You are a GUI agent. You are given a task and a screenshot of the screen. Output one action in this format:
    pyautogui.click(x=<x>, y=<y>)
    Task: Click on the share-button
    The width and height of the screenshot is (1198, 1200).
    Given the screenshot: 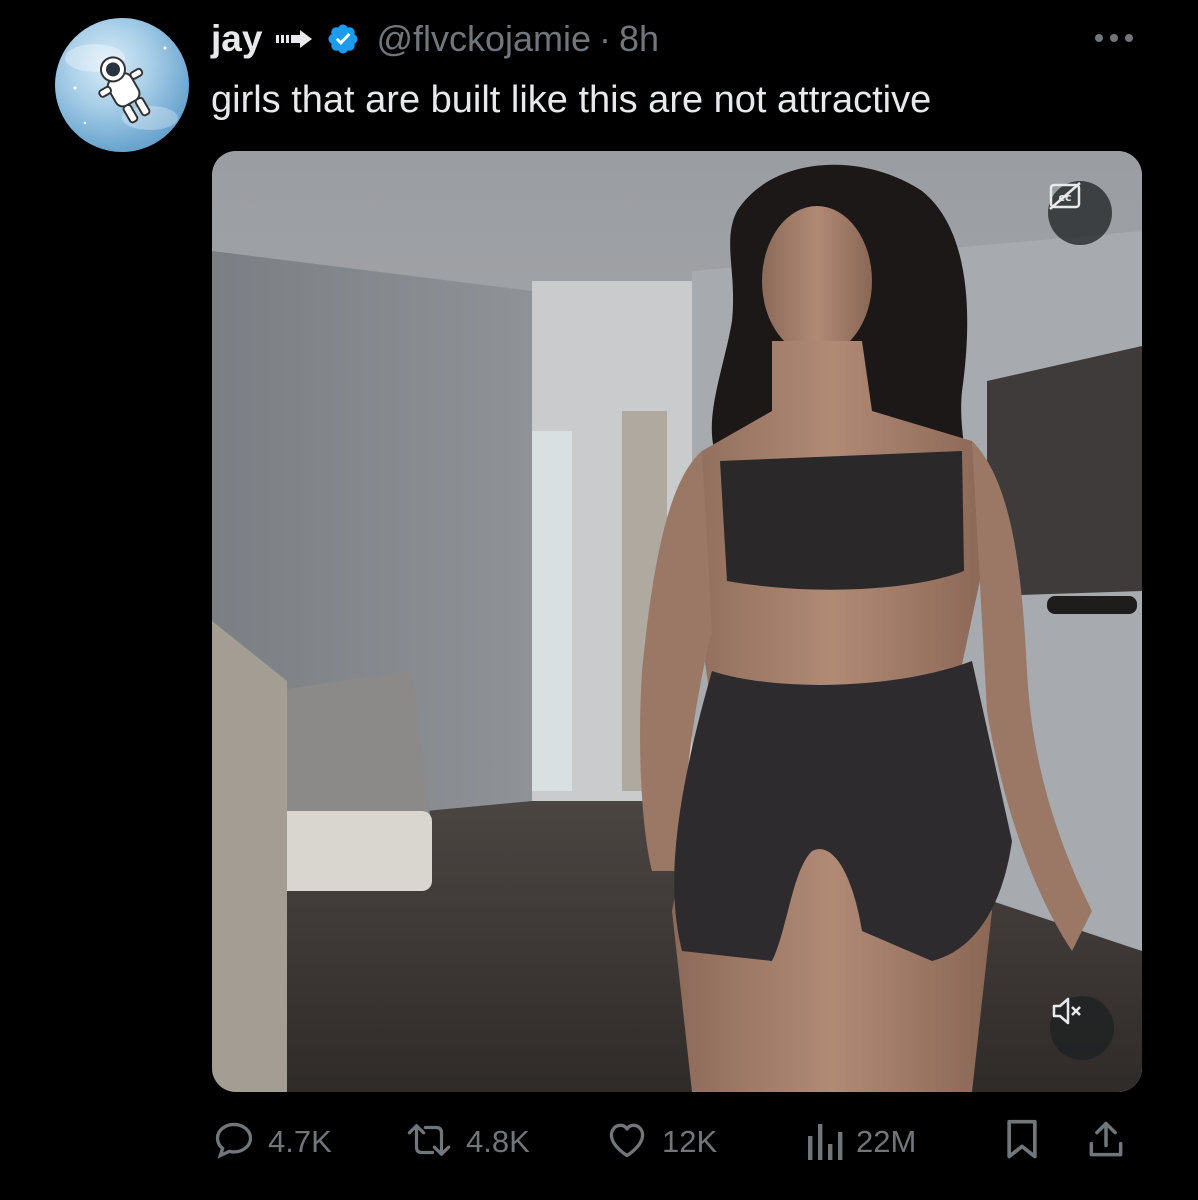 What is the action you would take?
    pyautogui.click(x=1106, y=1142)
    